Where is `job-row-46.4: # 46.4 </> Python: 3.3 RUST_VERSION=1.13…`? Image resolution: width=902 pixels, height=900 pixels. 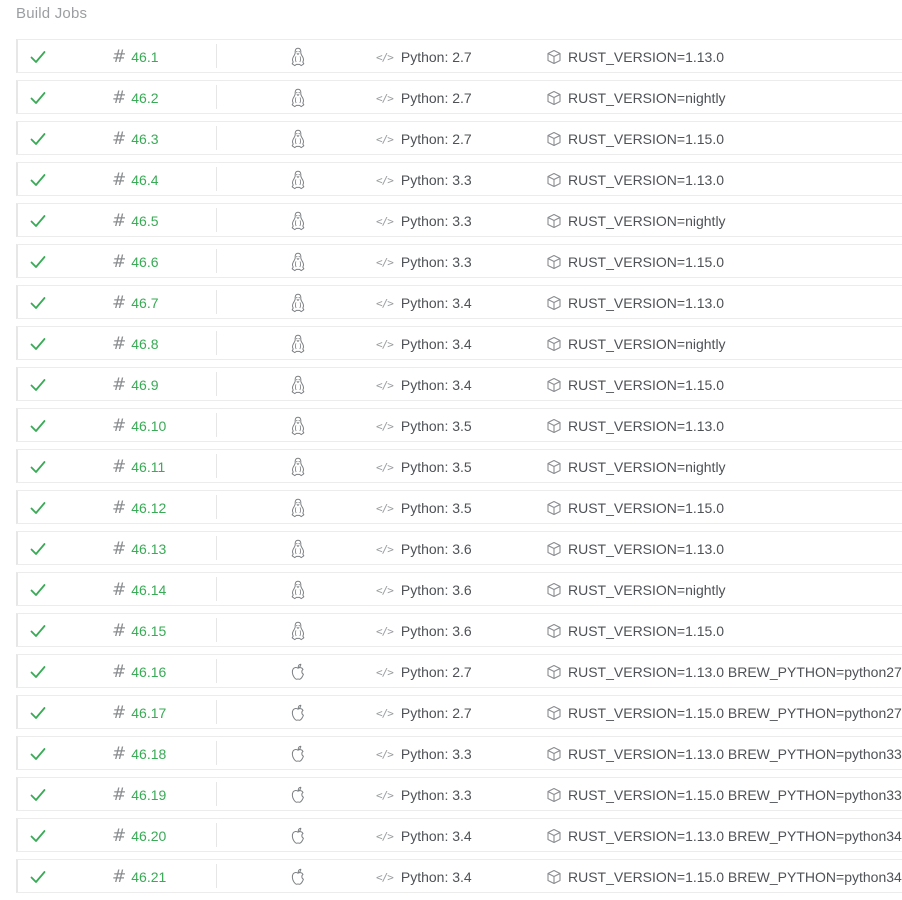 job-row-46.4: # 46.4 </> Python: 3.3 RUST_VERSION=1.13… is located at coordinates (459, 179).